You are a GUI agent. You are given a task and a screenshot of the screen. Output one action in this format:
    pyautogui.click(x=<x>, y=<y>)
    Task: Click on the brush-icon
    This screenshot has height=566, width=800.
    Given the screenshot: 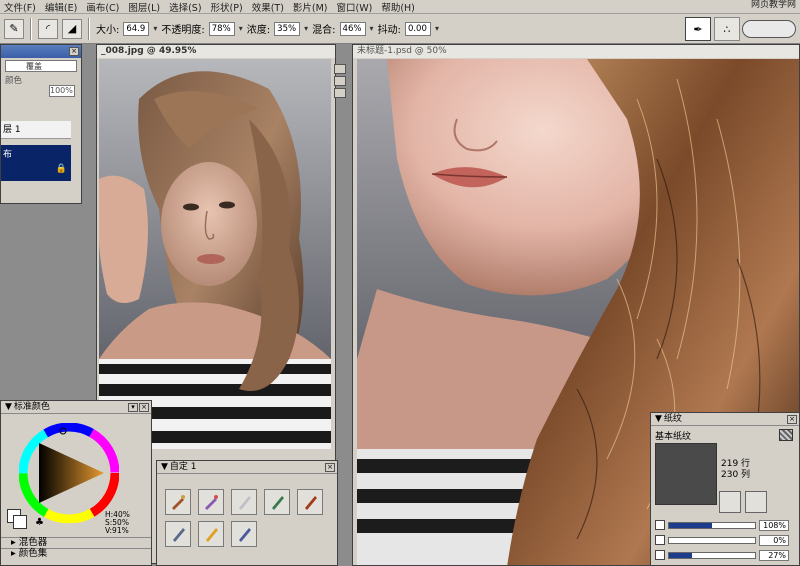 What is the action you would take?
    pyautogui.click(x=178, y=502)
    